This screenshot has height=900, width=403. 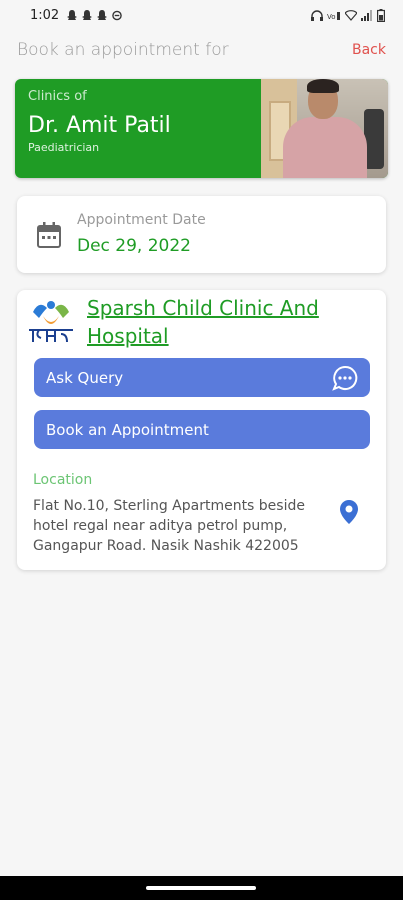 What do you see at coordinates (201, 15) in the screenshot?
I see `status-bar: 1:02 Vo` at bounding box center [201, 15].